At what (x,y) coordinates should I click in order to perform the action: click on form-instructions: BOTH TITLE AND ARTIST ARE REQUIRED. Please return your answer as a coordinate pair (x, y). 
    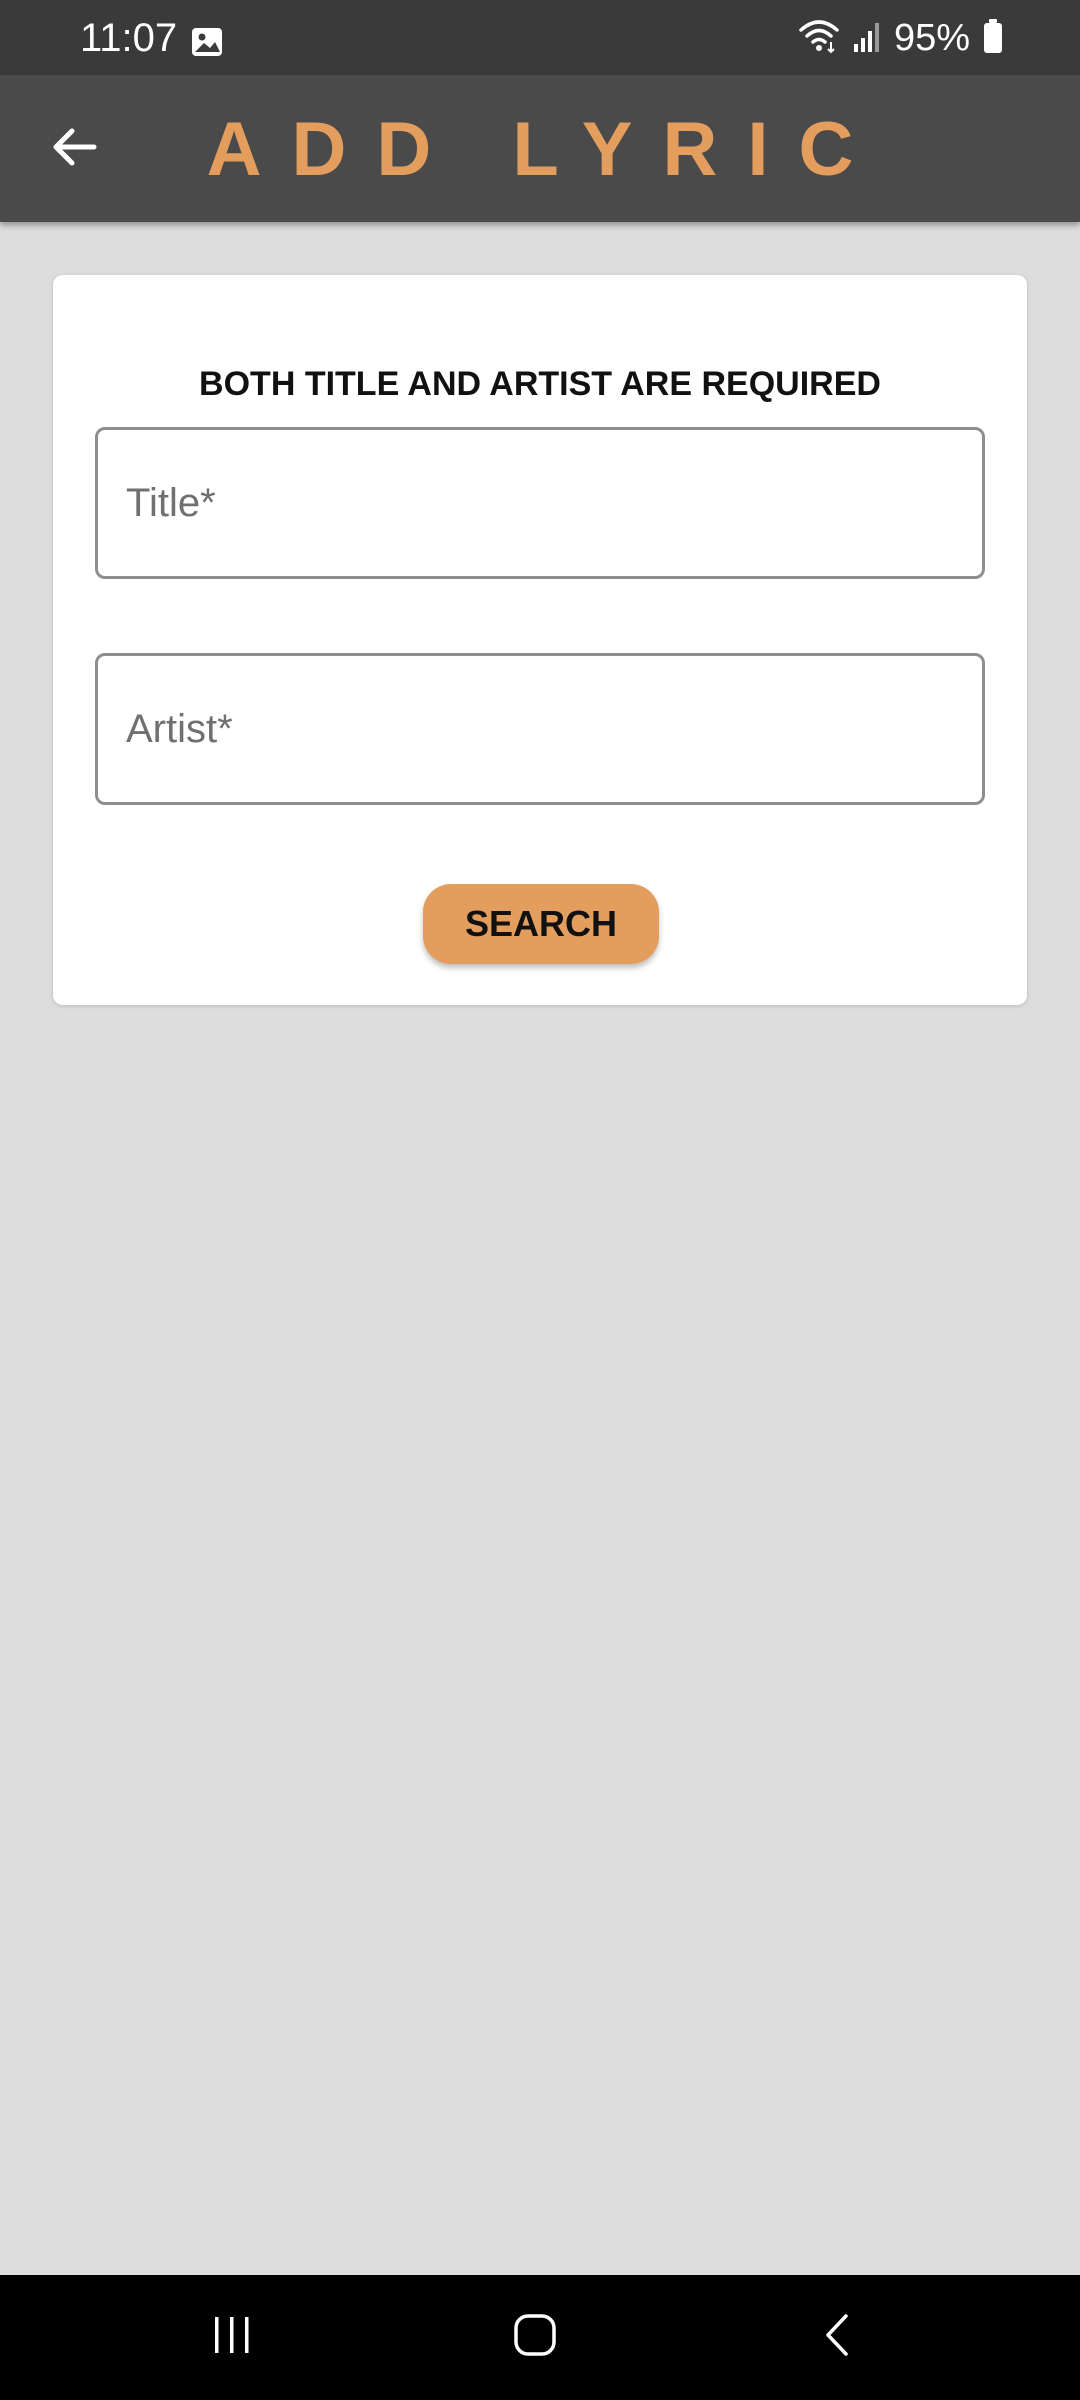
    Looking at the image, I should click on (540, 384).